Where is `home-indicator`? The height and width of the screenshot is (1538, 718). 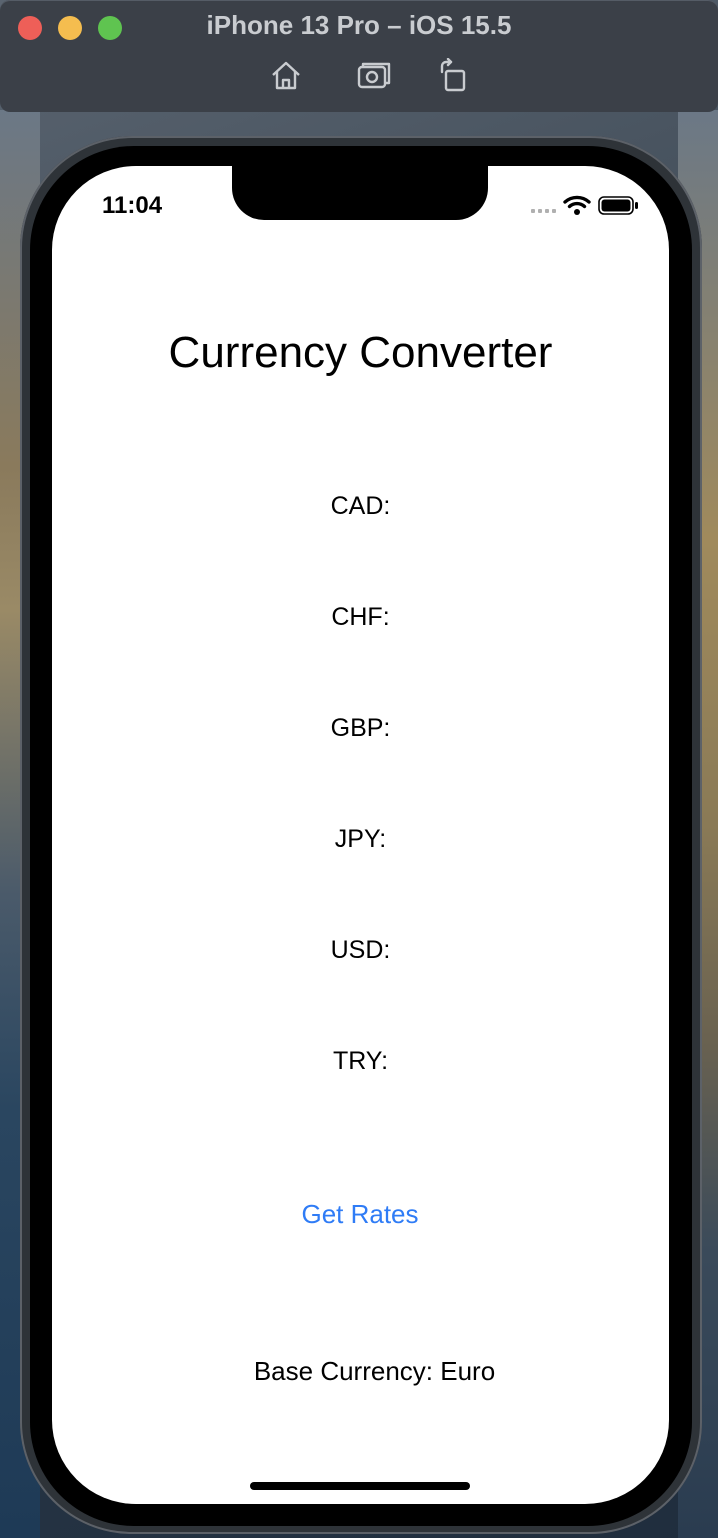
home-indicator is located at coordinates (360, 1486).